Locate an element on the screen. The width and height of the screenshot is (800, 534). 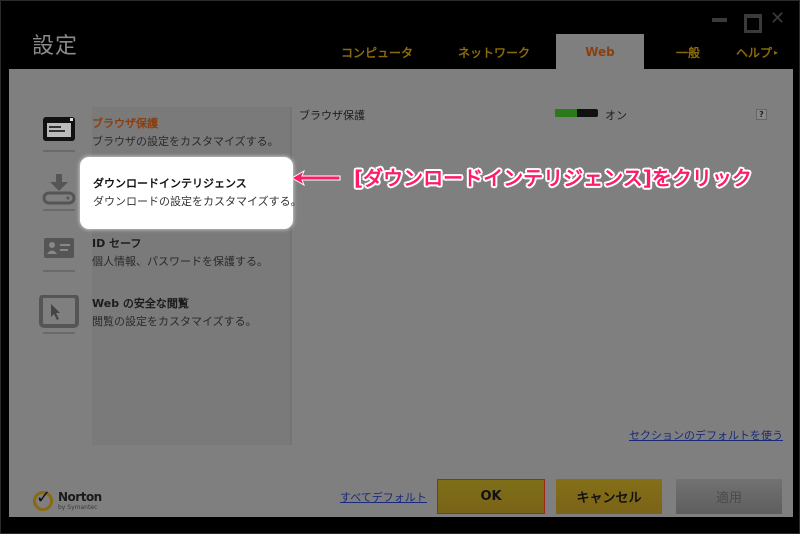
browser-protection-toggle is located at coordinates (576, 113).